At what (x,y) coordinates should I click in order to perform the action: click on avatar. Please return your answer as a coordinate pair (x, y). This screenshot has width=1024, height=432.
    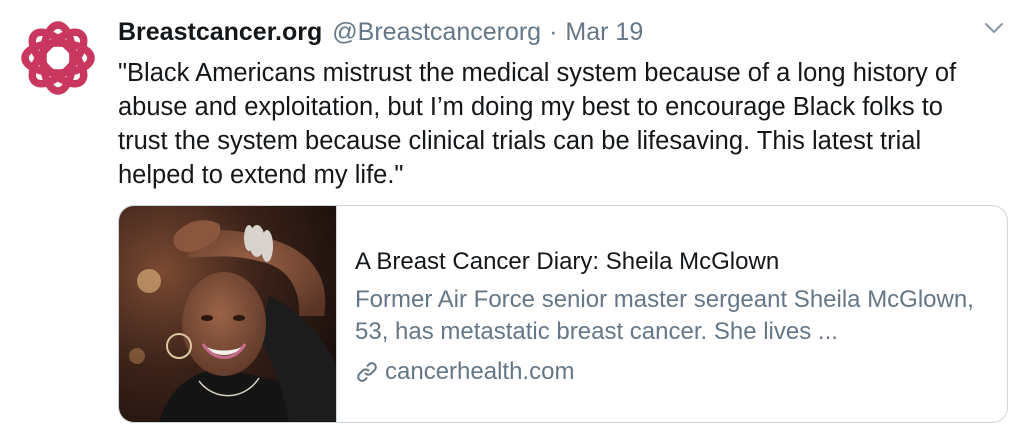
    Looking at the image, I should click on (58, 58).